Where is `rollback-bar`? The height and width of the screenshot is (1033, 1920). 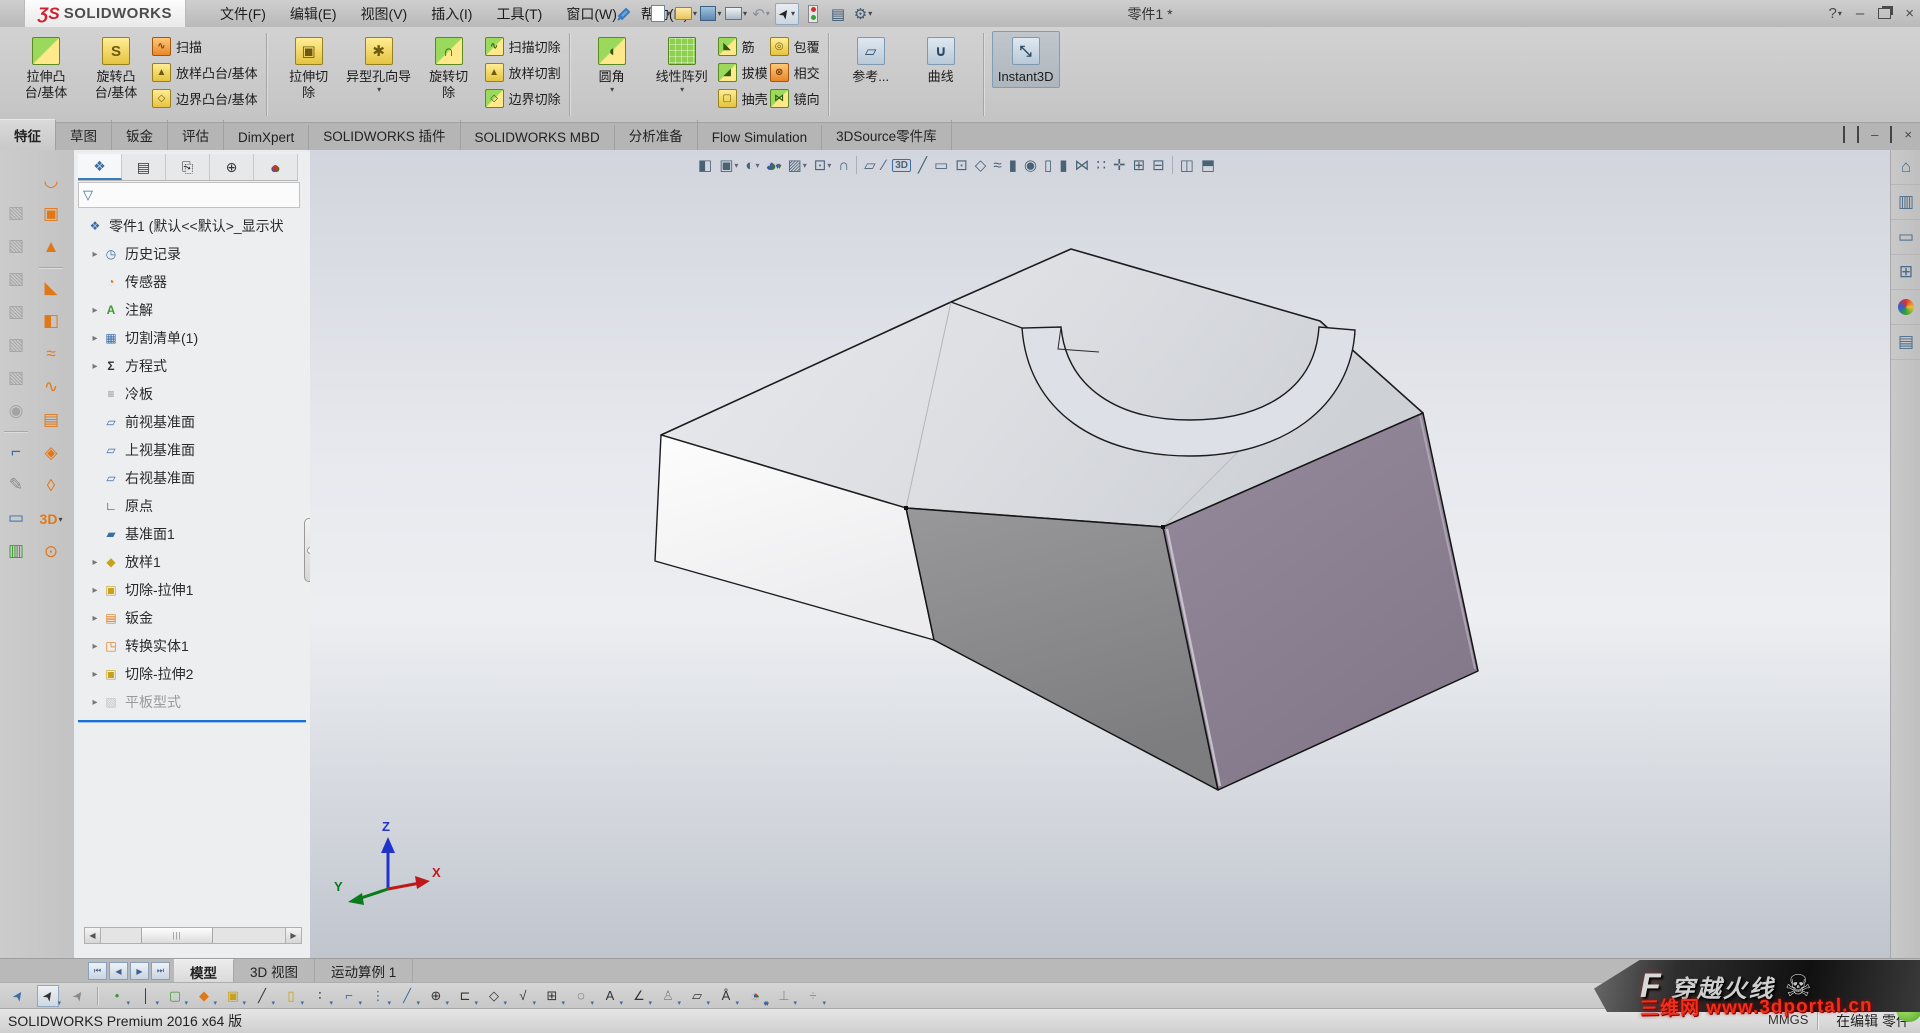
rollback-bar is located at coordinates (192, 721).